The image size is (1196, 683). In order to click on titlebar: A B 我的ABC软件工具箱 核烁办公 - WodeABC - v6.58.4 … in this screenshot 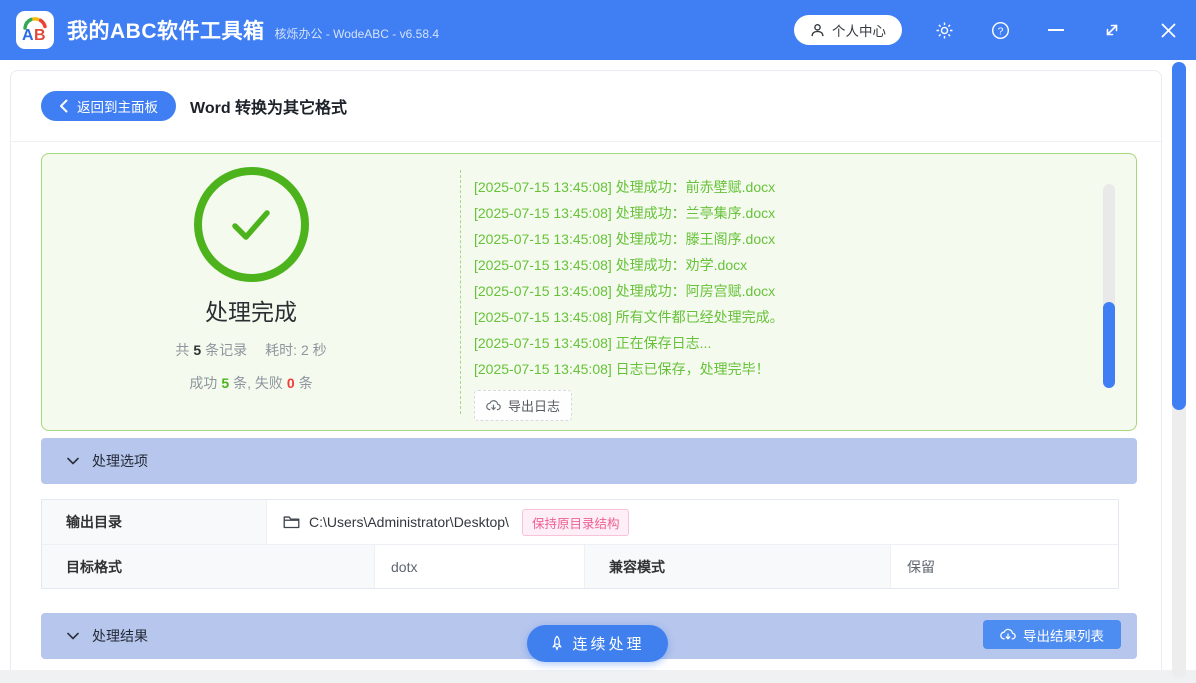, I will do `click(598, 30)`.